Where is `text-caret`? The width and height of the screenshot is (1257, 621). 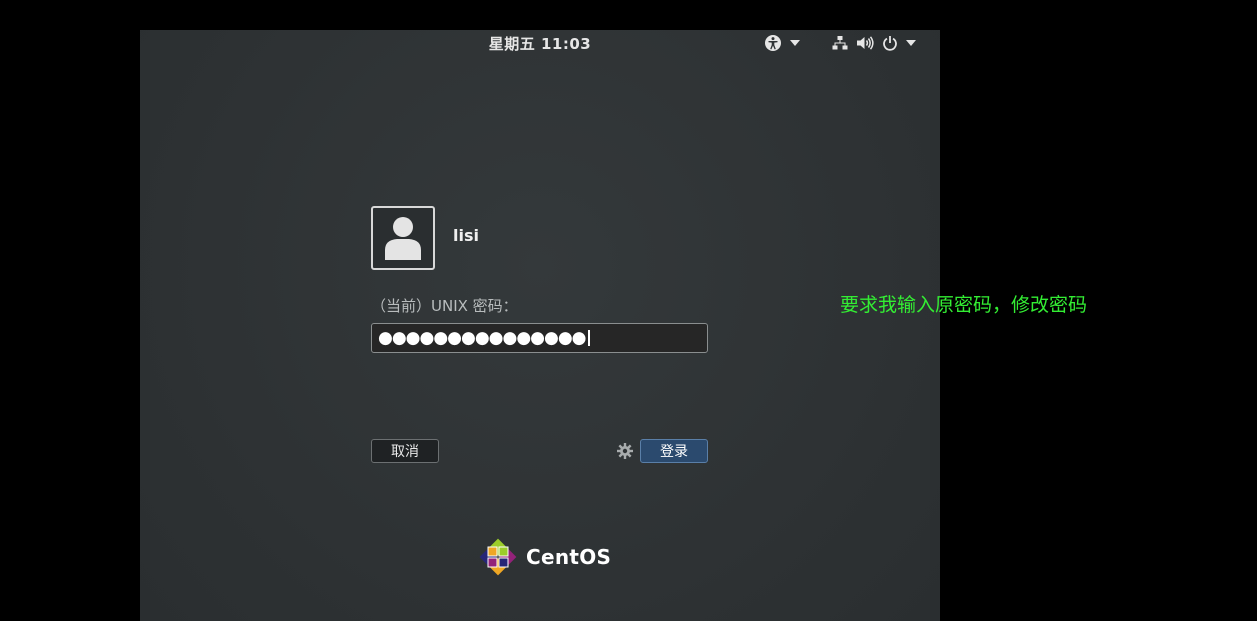 text-caret is located at coordinates (588, 338).